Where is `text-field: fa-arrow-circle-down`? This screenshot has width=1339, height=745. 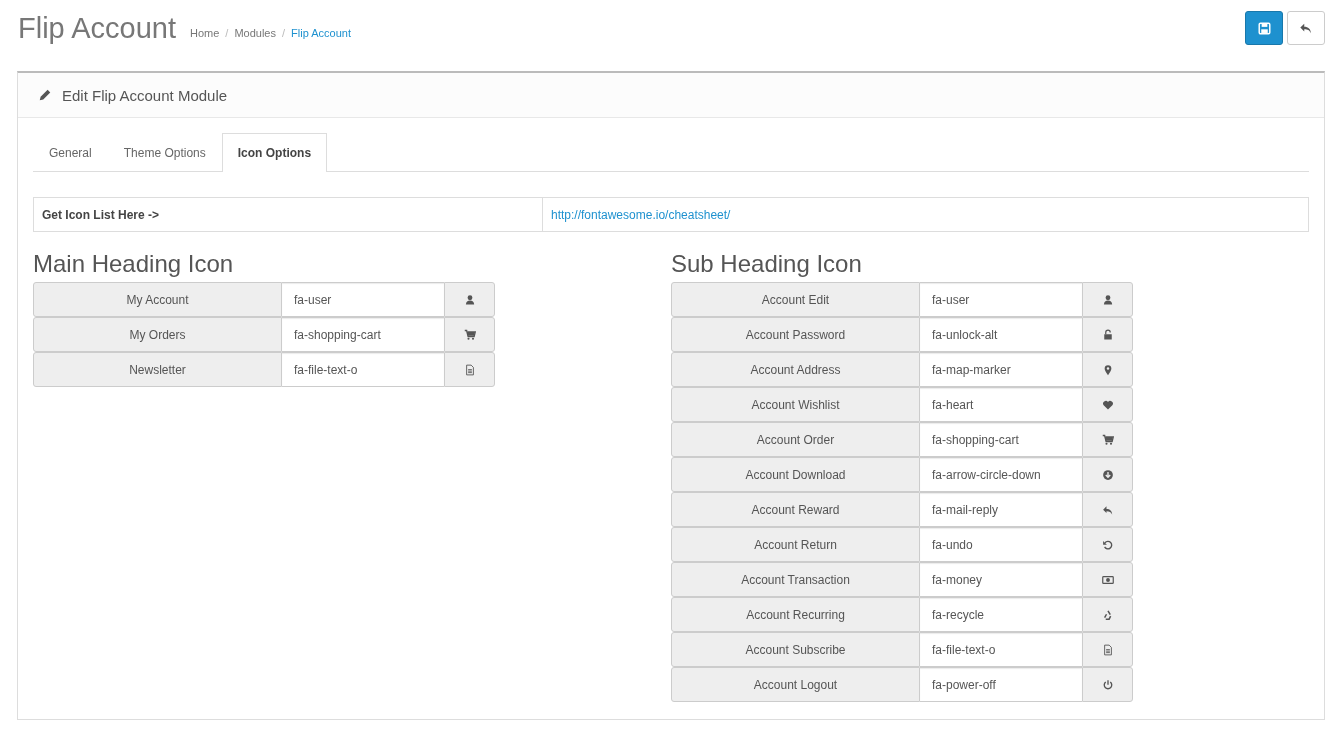
text-field: fa-arrow-circle-down is located at coordinates (1001, 474).